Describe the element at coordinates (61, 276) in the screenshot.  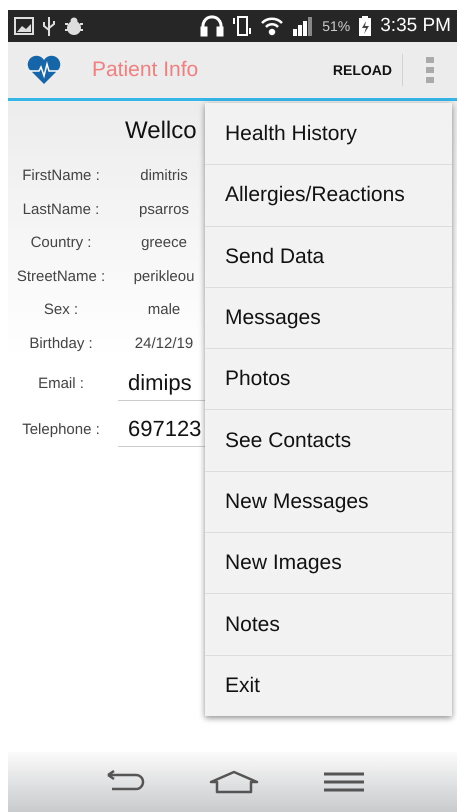
I see `field-label: StreetName :` at that location.